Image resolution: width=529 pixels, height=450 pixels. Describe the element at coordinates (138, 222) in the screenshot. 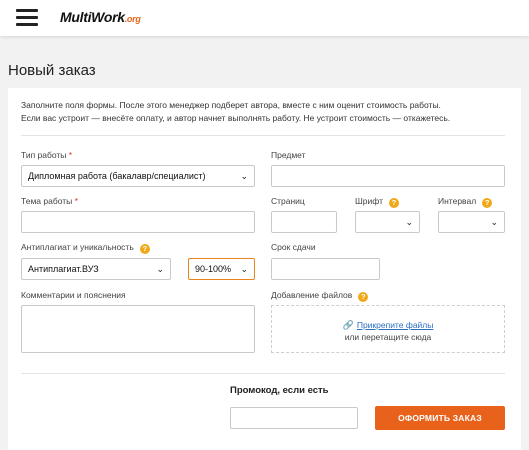

I see `topic-input` at that location.